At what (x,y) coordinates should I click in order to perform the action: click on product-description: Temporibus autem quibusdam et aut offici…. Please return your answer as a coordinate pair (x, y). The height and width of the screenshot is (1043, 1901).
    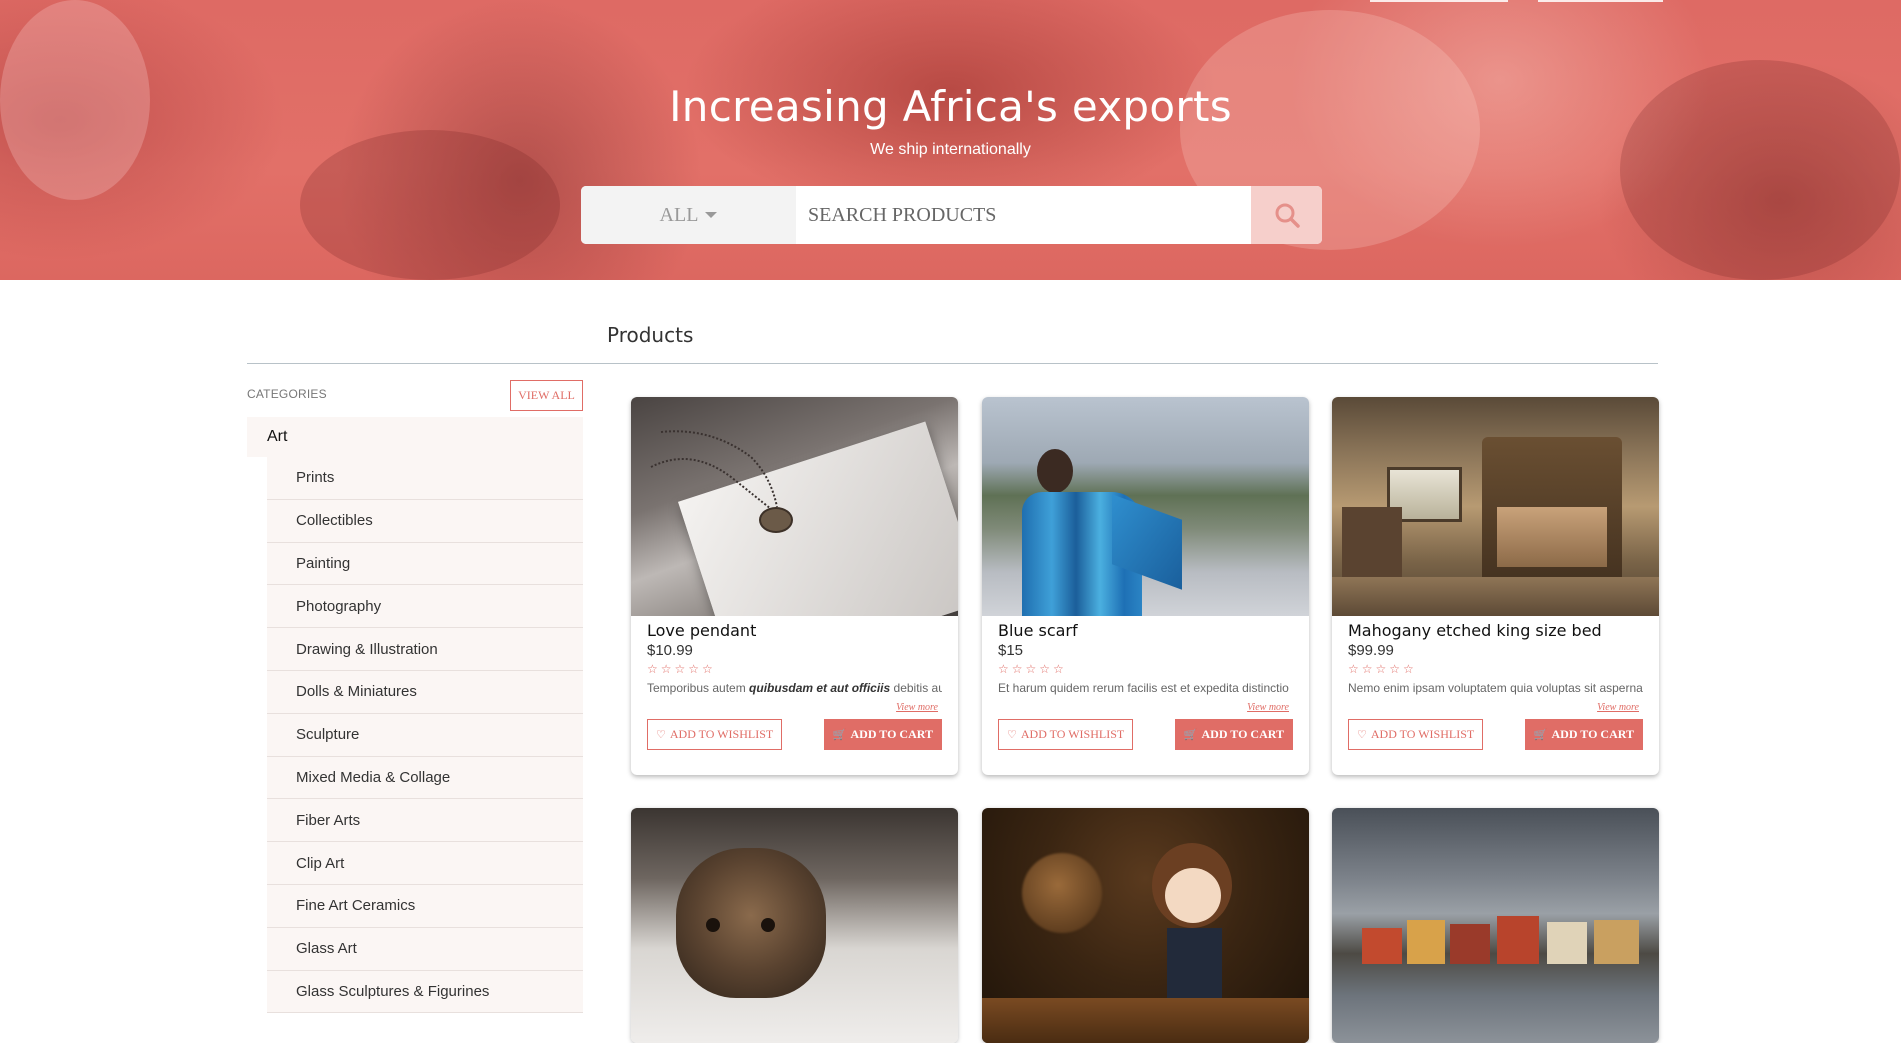
    Looking at the image, I should click on (794, 688).